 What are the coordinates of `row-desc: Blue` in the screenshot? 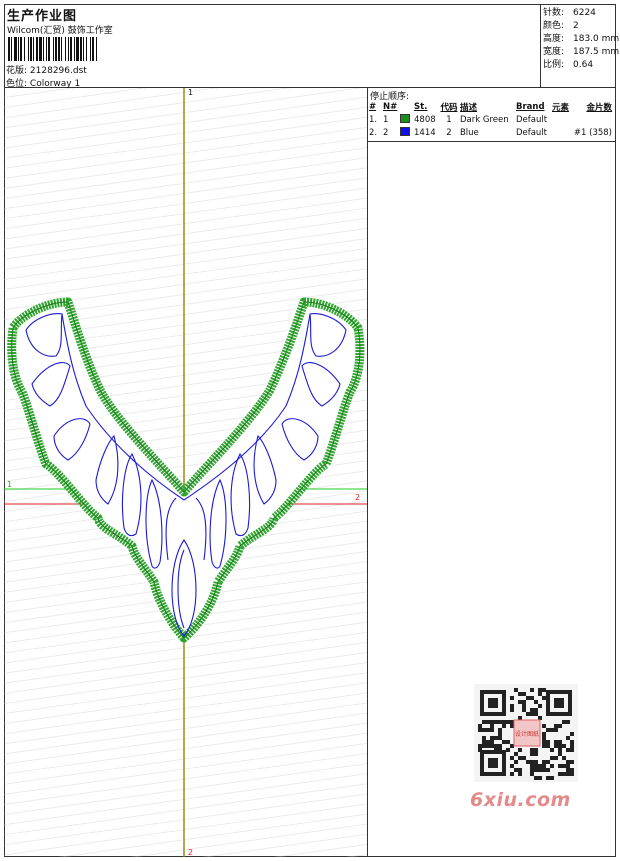 It's located at (469, 132).